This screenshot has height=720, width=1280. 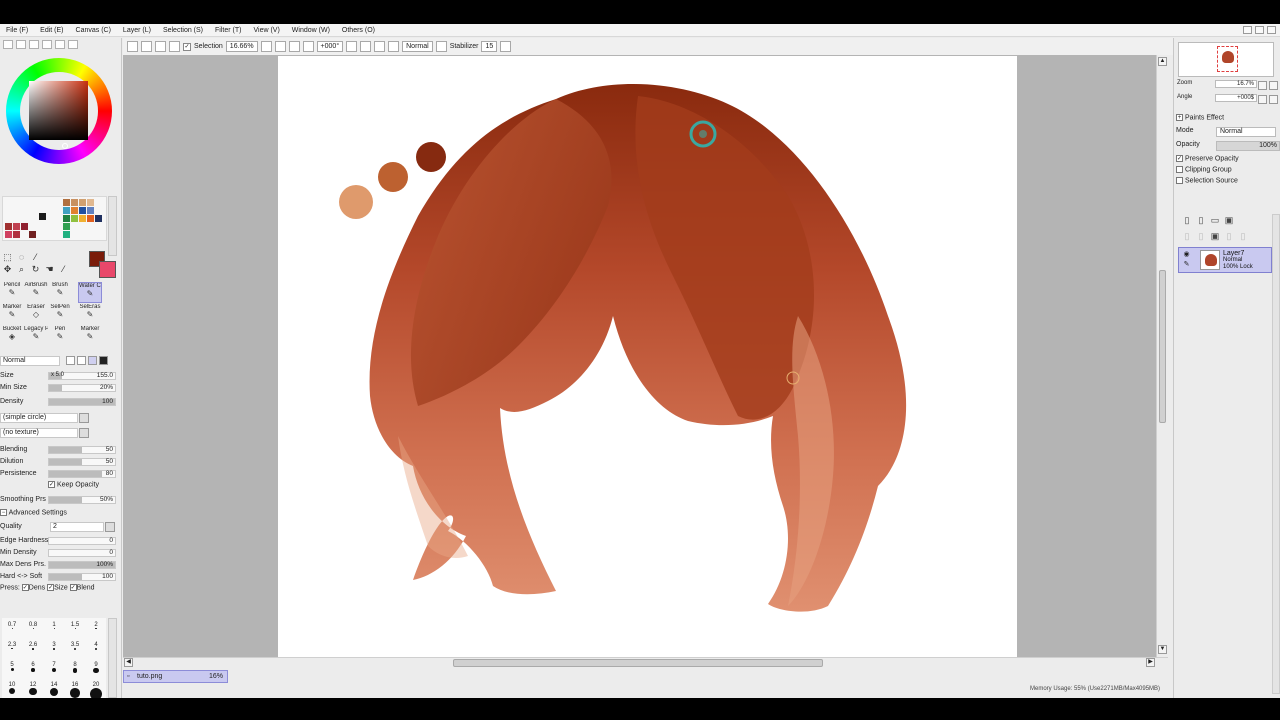 What do you see at coordinates (1273, 85) in the screenshot?
I see `nav-zoom-in-button` at bounding box center [1273, 85].